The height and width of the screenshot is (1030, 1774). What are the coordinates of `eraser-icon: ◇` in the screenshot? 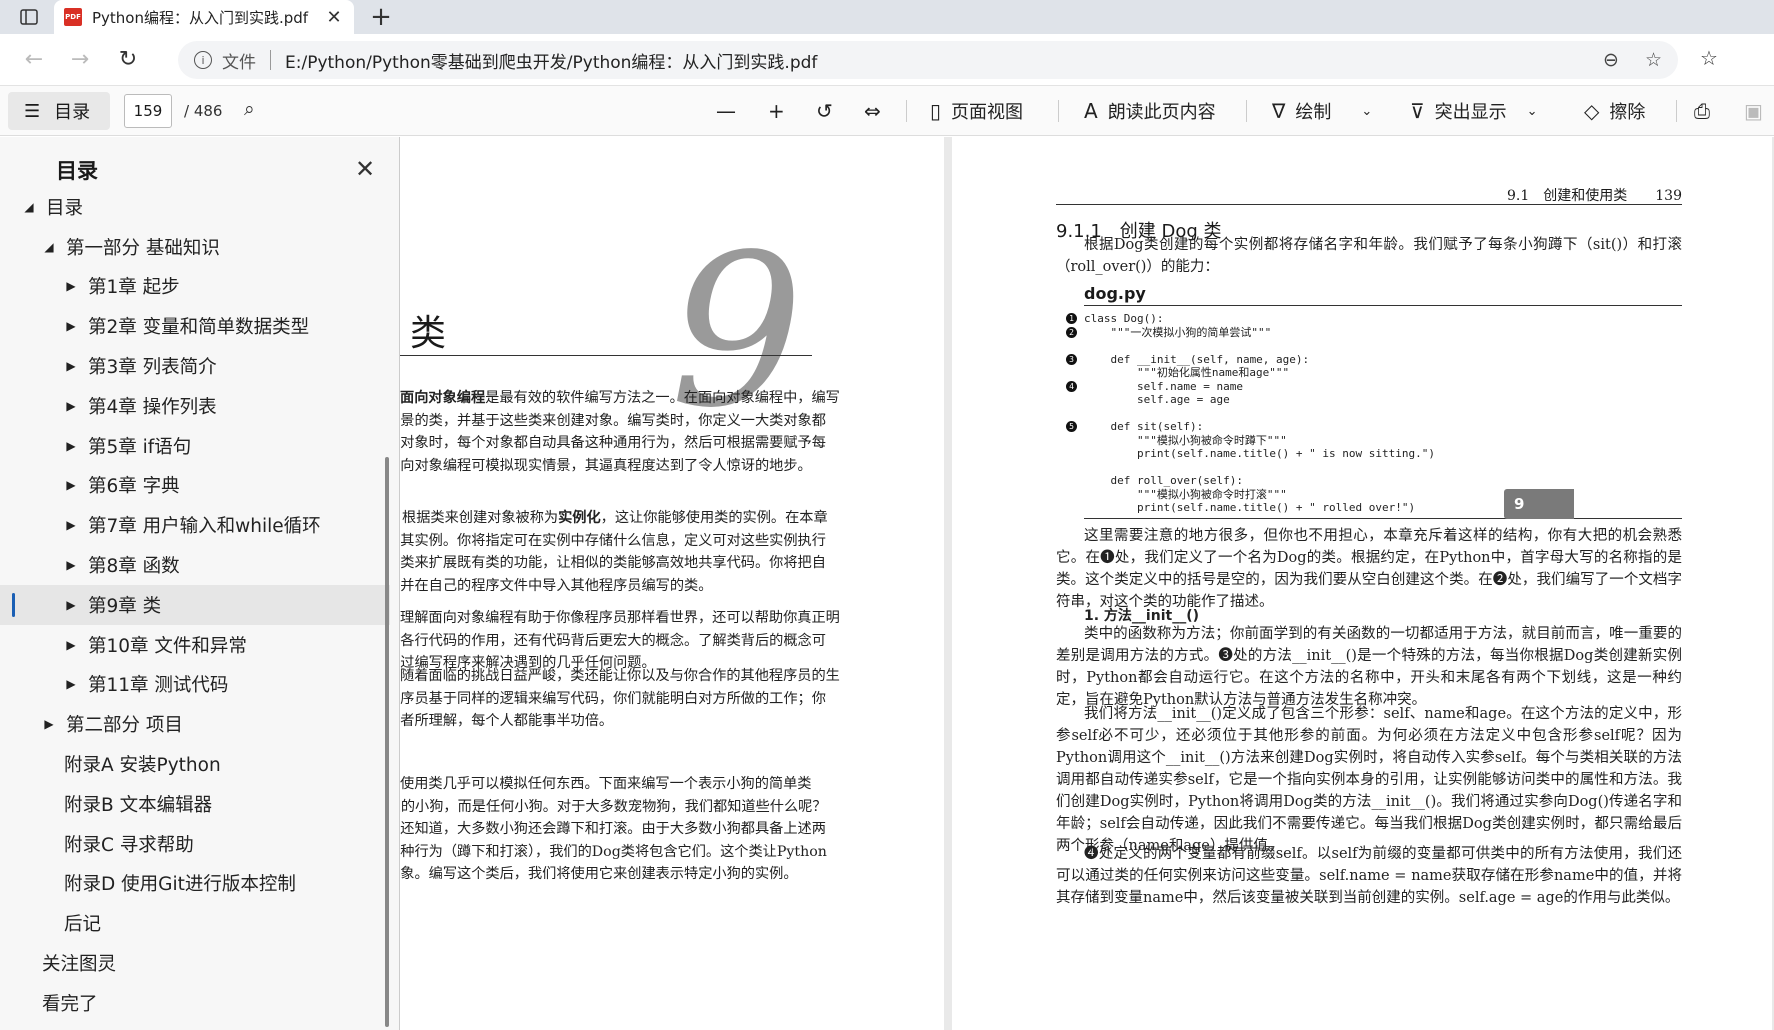 It's located at (1592, 111).